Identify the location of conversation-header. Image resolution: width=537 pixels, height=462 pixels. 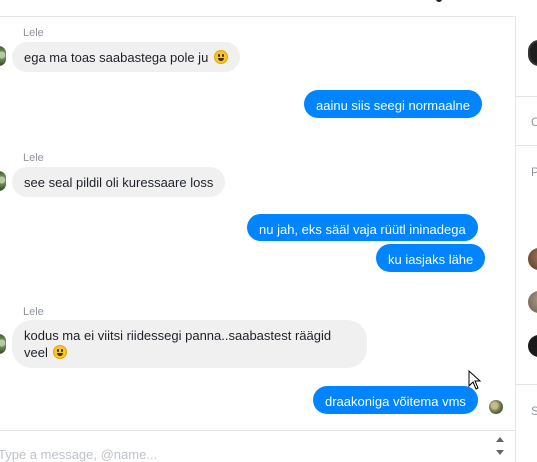
(257, 8).